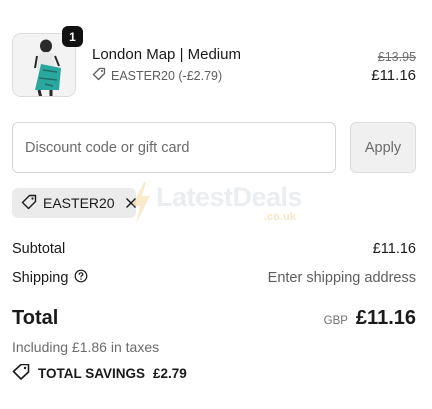  I want to click on savings-label: TOTAL SAVINGS, so click(92, 373).